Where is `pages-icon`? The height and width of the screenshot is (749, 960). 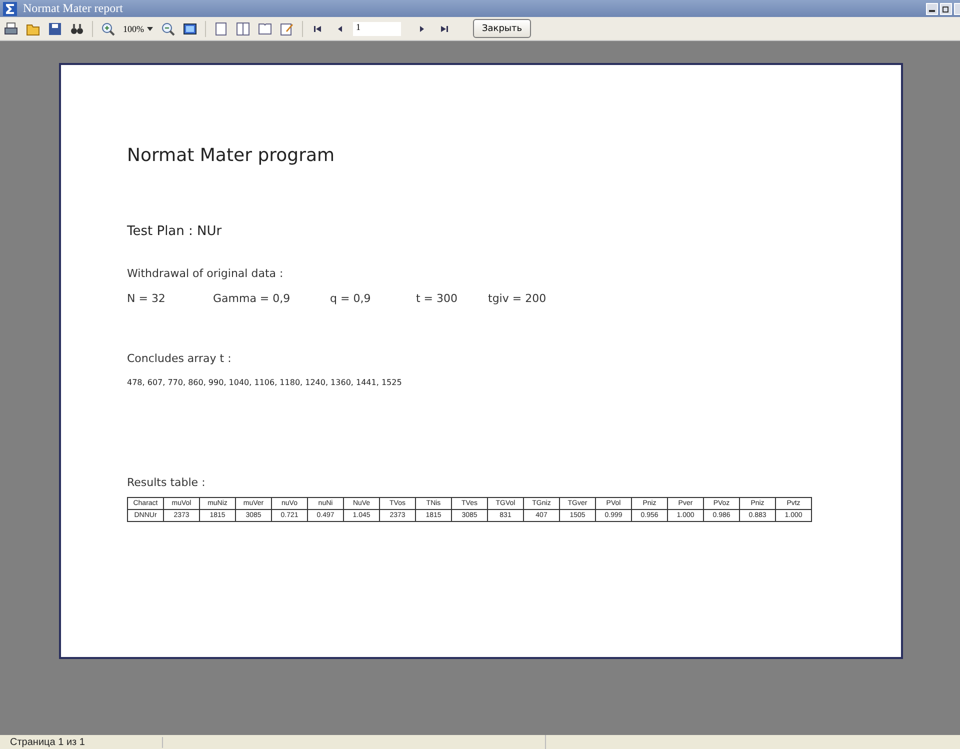
pages-icon is located at coordinates (243, 29).